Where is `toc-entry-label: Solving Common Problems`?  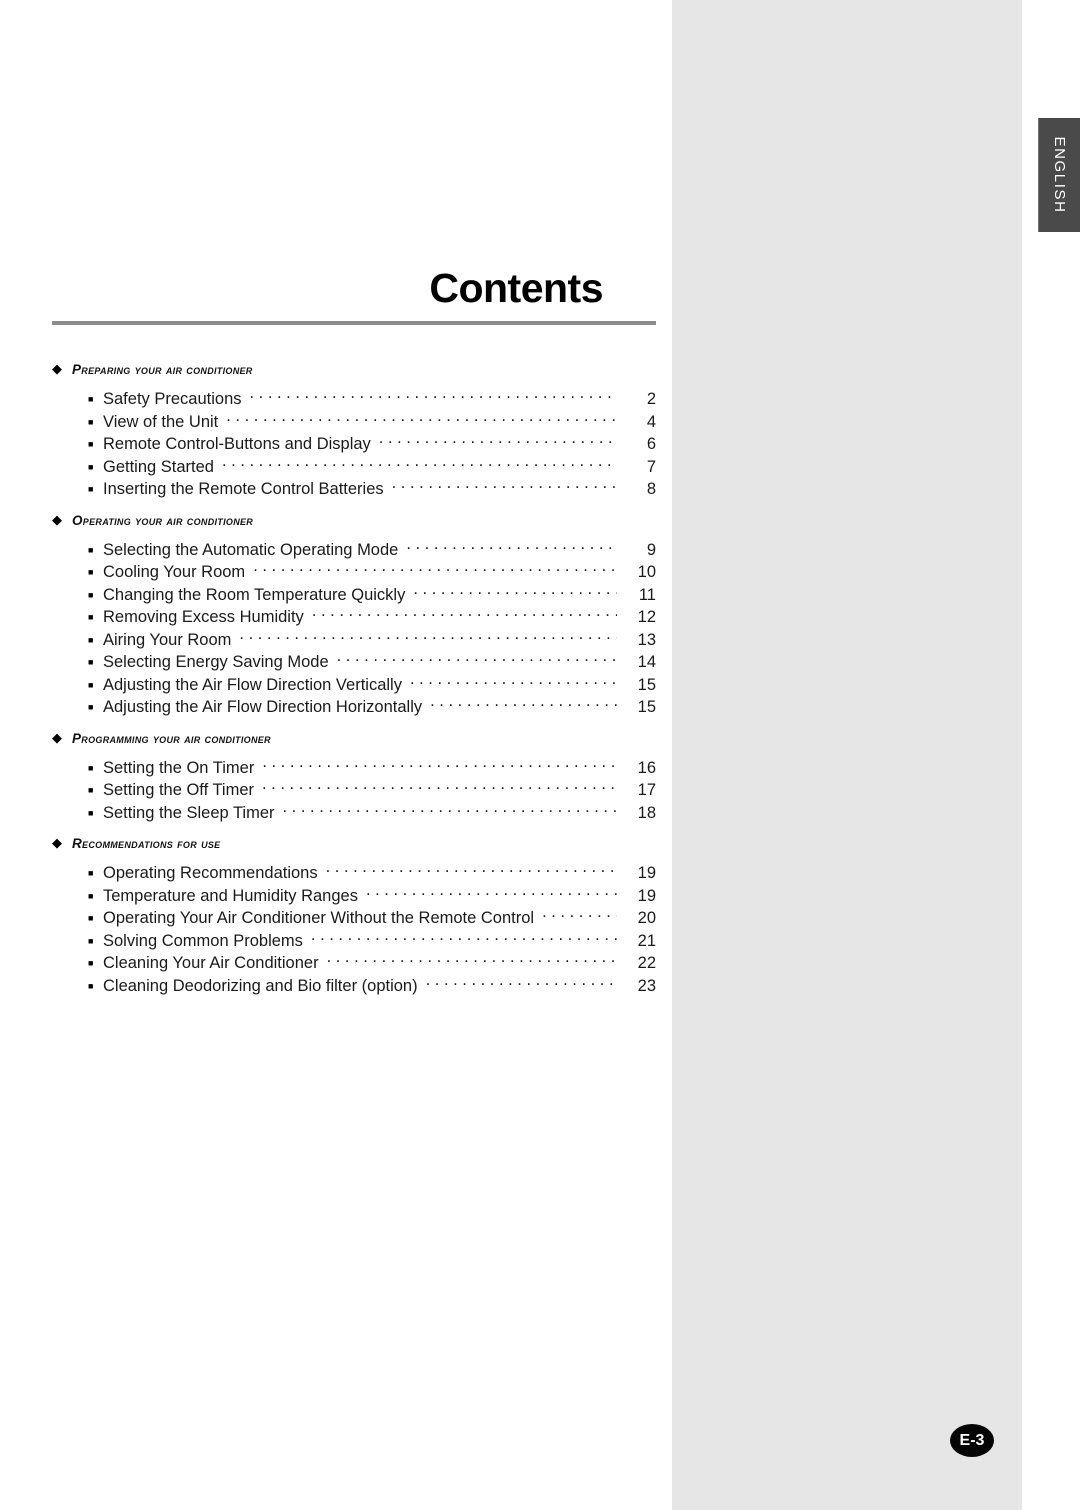
toc-entry-label: Solving Common Problems is located at coordinates (203, 940).